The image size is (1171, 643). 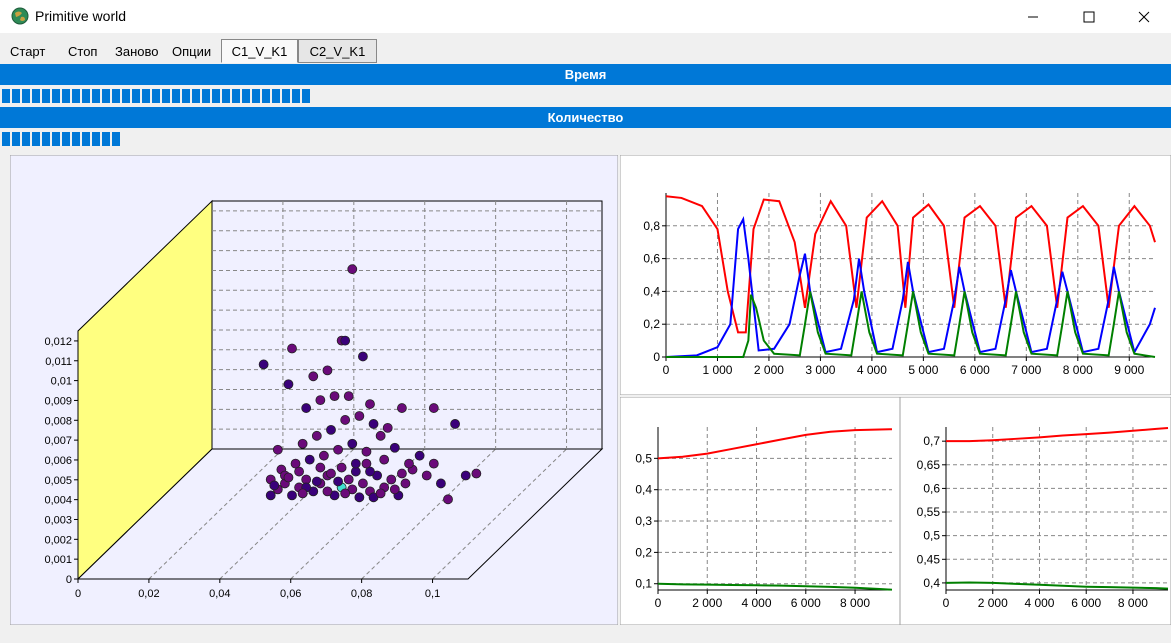 What do you see at coordinates (1144, 16) in the screenshot?
I see `close-button` at bounding box center [1144, 16].